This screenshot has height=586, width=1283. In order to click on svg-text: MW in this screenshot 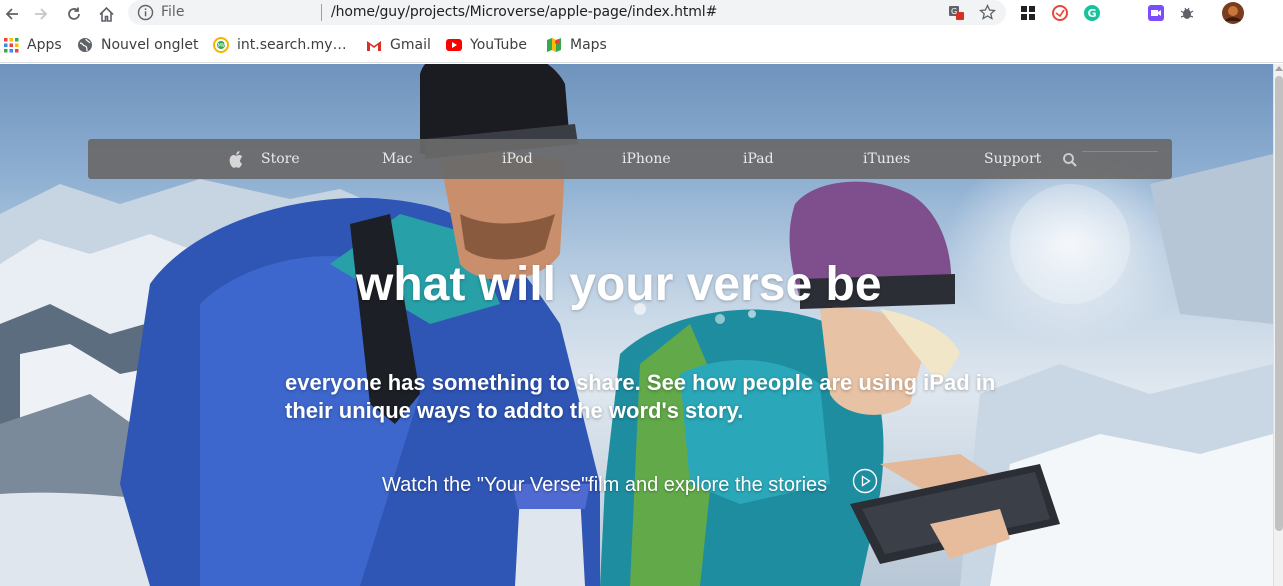, I will do `click(222, 46)`.